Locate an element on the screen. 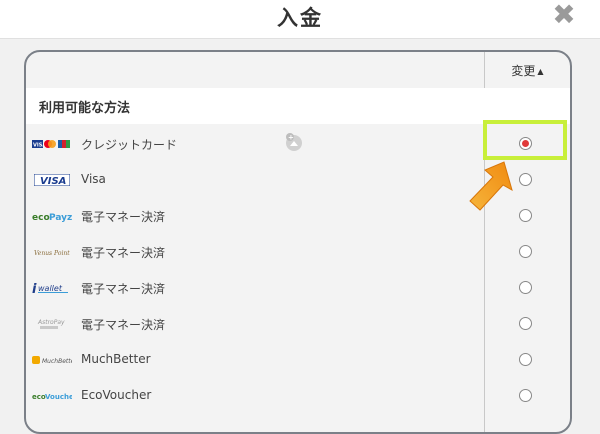 The image size is (600, 434). close-icon: ✖ is located at coordinates (564, 15).